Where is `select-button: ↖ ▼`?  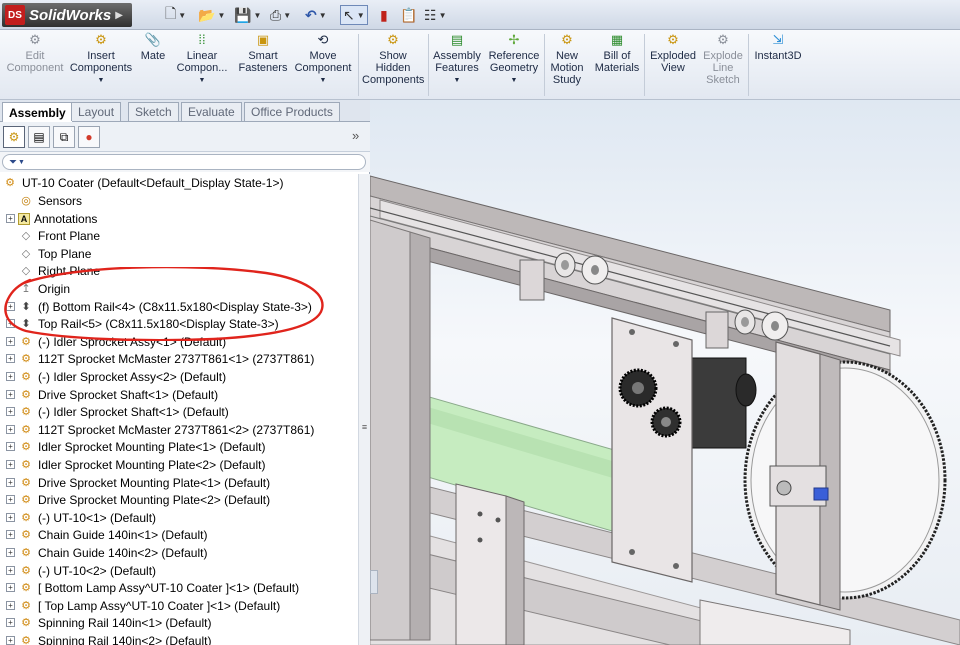 select-button: ↖ ▼ is located at coordinates (354, 15).